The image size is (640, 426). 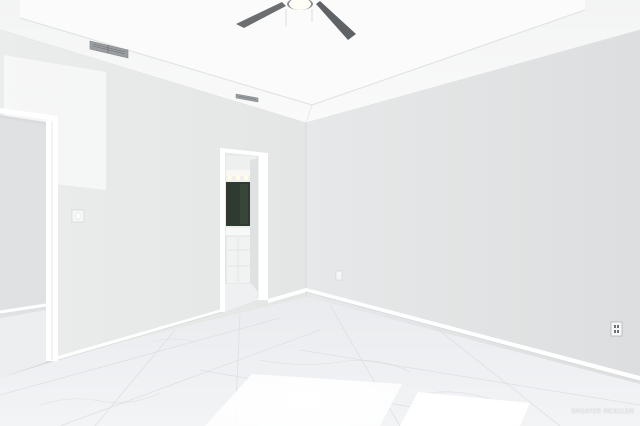 What do you see at coordinates (602, 411) in the screenshot?
I see `photo-watermark: GREATER MCALLEN` at bounding box center [602, 411].